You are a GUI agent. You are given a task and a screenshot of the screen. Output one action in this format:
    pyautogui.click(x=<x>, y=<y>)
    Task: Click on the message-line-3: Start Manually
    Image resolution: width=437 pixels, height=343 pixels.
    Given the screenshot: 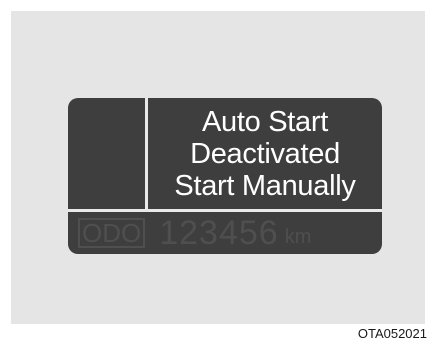 What is the action you would take?
    pyautogui.click(x=265, y=185)
    